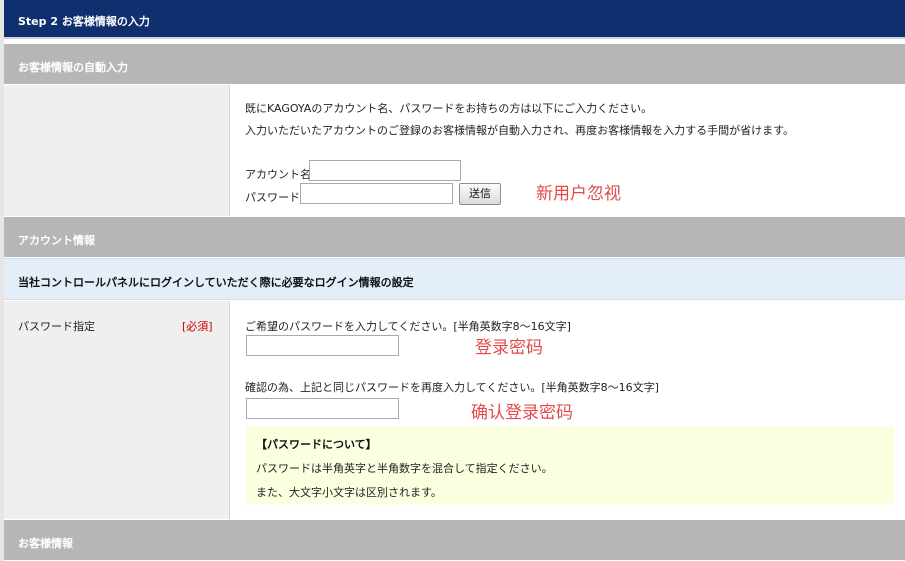  I want to click on password-note-title: 【パスワードについて】, so click(316, 444).